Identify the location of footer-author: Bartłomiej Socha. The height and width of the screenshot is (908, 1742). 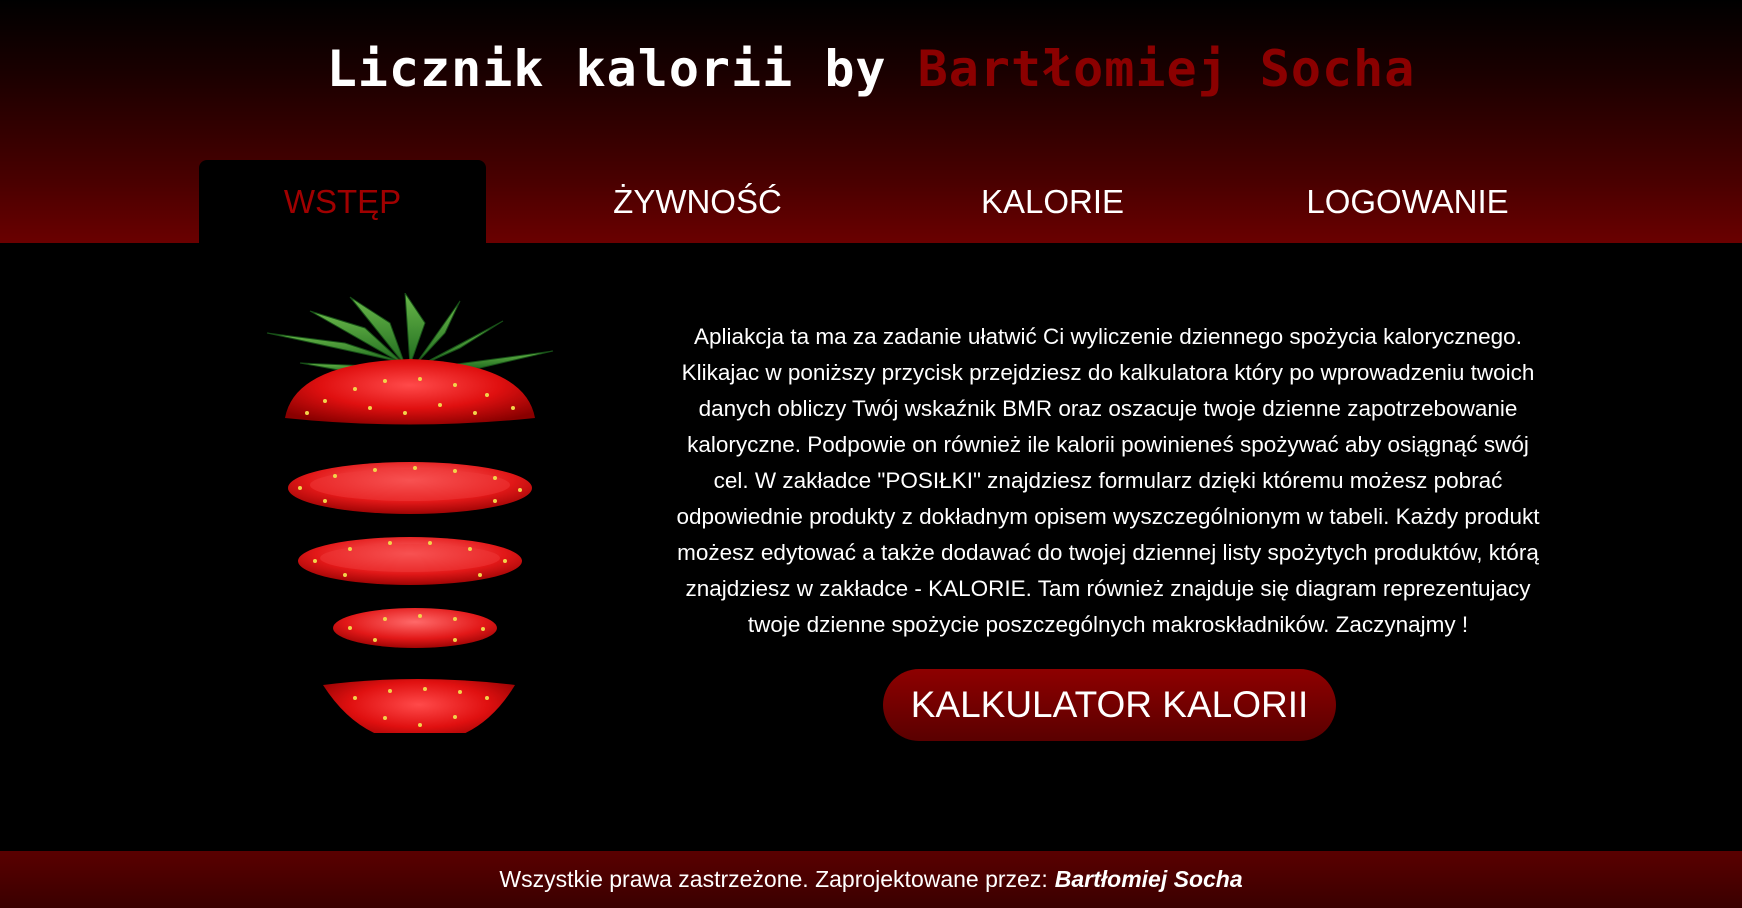
(1148, 879).